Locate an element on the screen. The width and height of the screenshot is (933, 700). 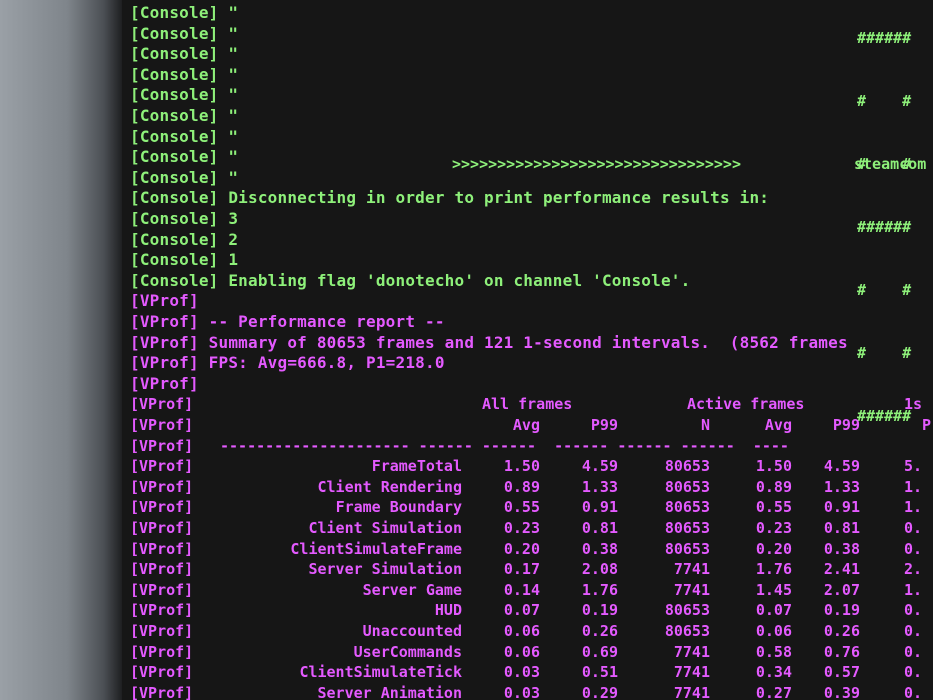
row-p99: 1.76 is located at coordinates (599, 589).